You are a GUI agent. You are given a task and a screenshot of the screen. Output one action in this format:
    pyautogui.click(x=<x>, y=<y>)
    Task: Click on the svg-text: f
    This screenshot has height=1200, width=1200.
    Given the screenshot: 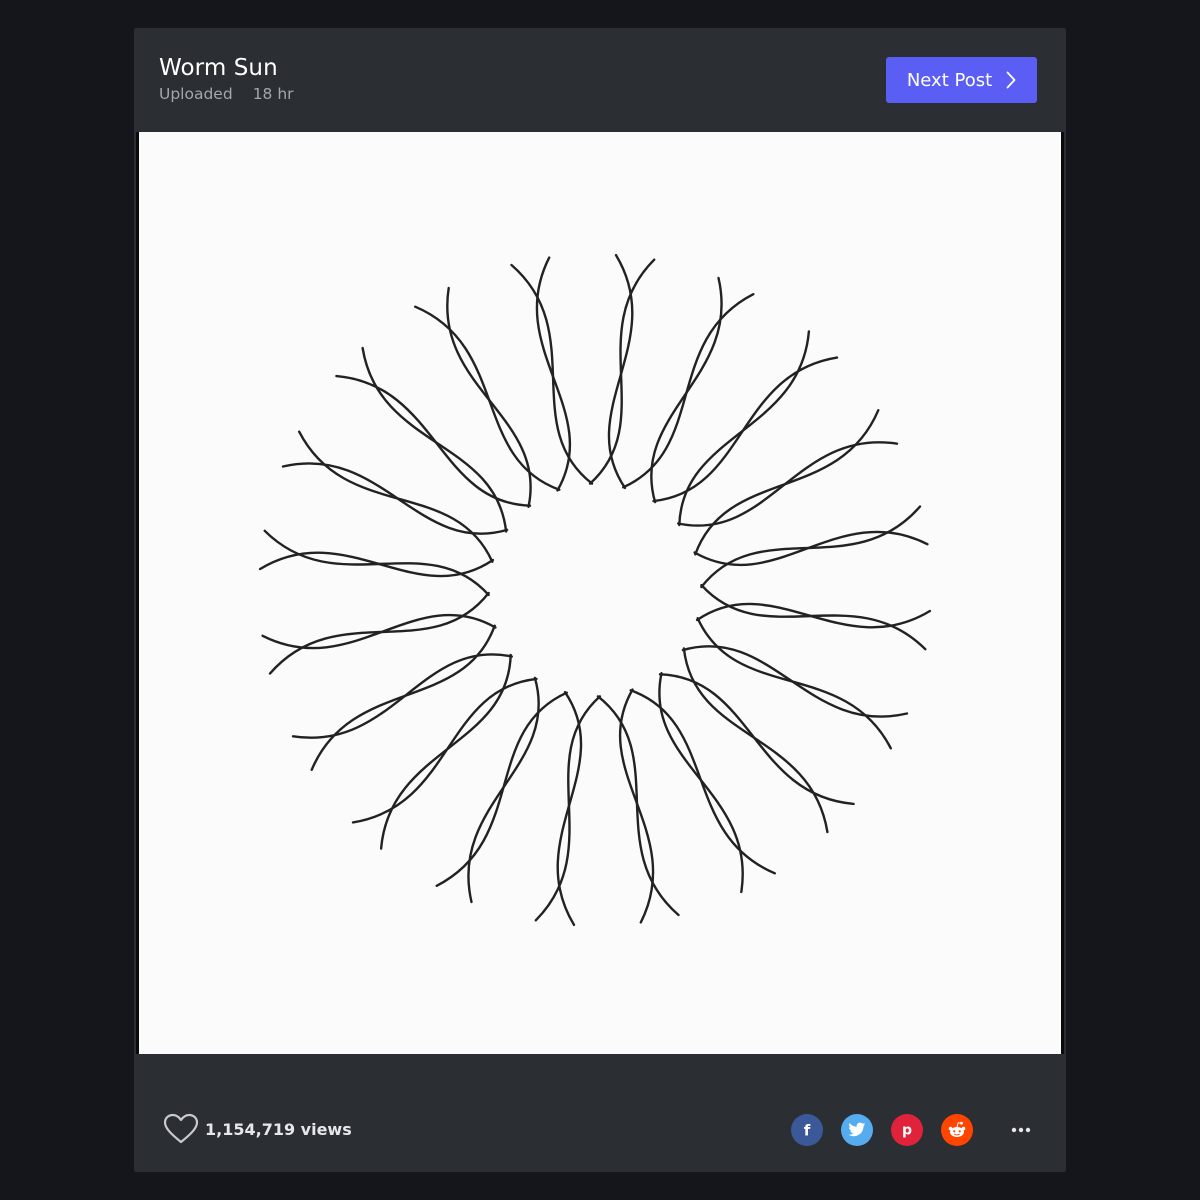 What is the action you would take?
    pyautogui.click(x=807, y=1130)
    